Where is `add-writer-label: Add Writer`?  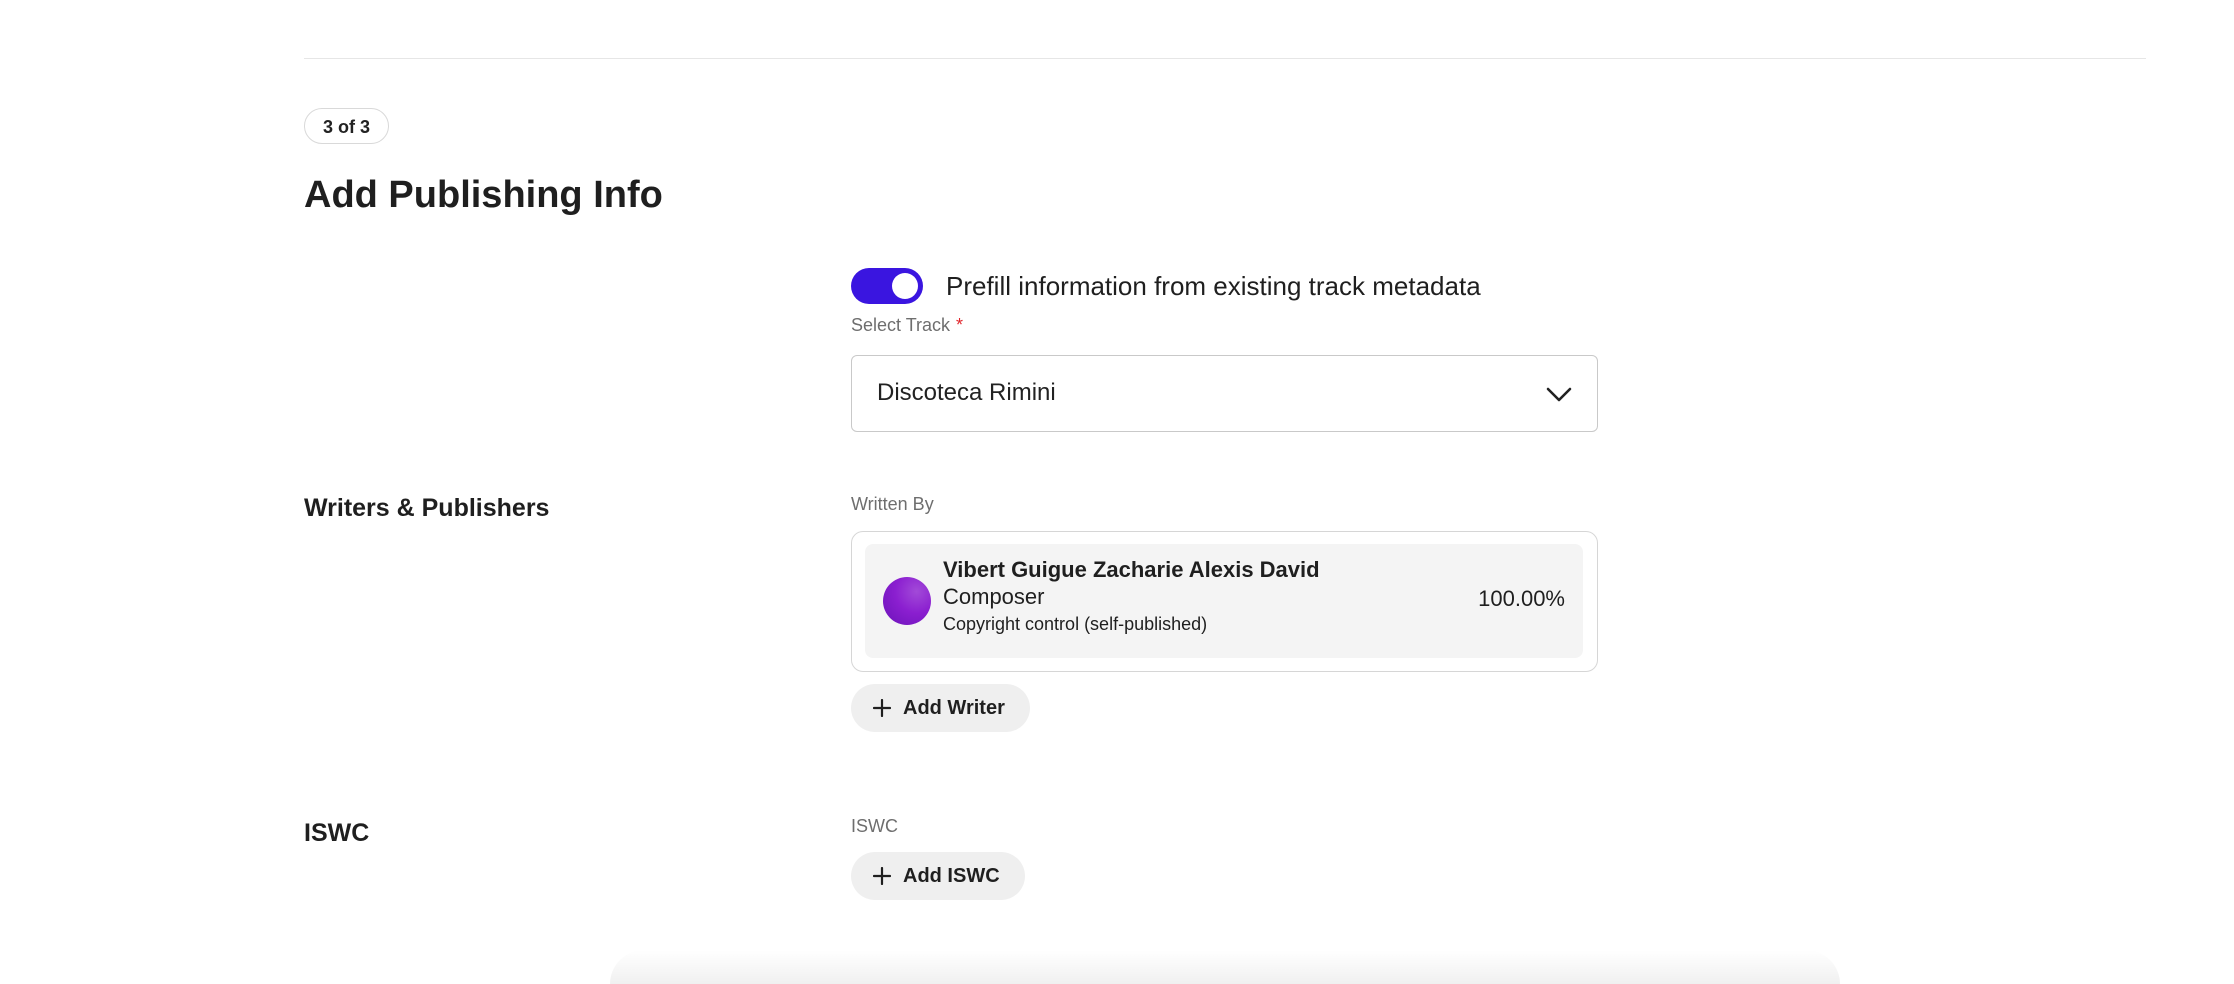 add-writer-label: Add Writer is located at coordinates (954, 707).